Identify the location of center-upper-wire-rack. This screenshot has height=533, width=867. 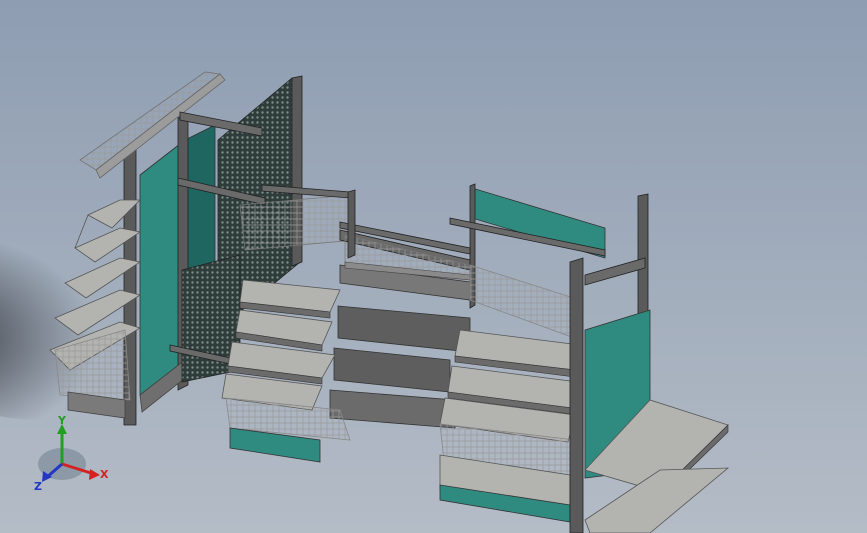
(297, 222).